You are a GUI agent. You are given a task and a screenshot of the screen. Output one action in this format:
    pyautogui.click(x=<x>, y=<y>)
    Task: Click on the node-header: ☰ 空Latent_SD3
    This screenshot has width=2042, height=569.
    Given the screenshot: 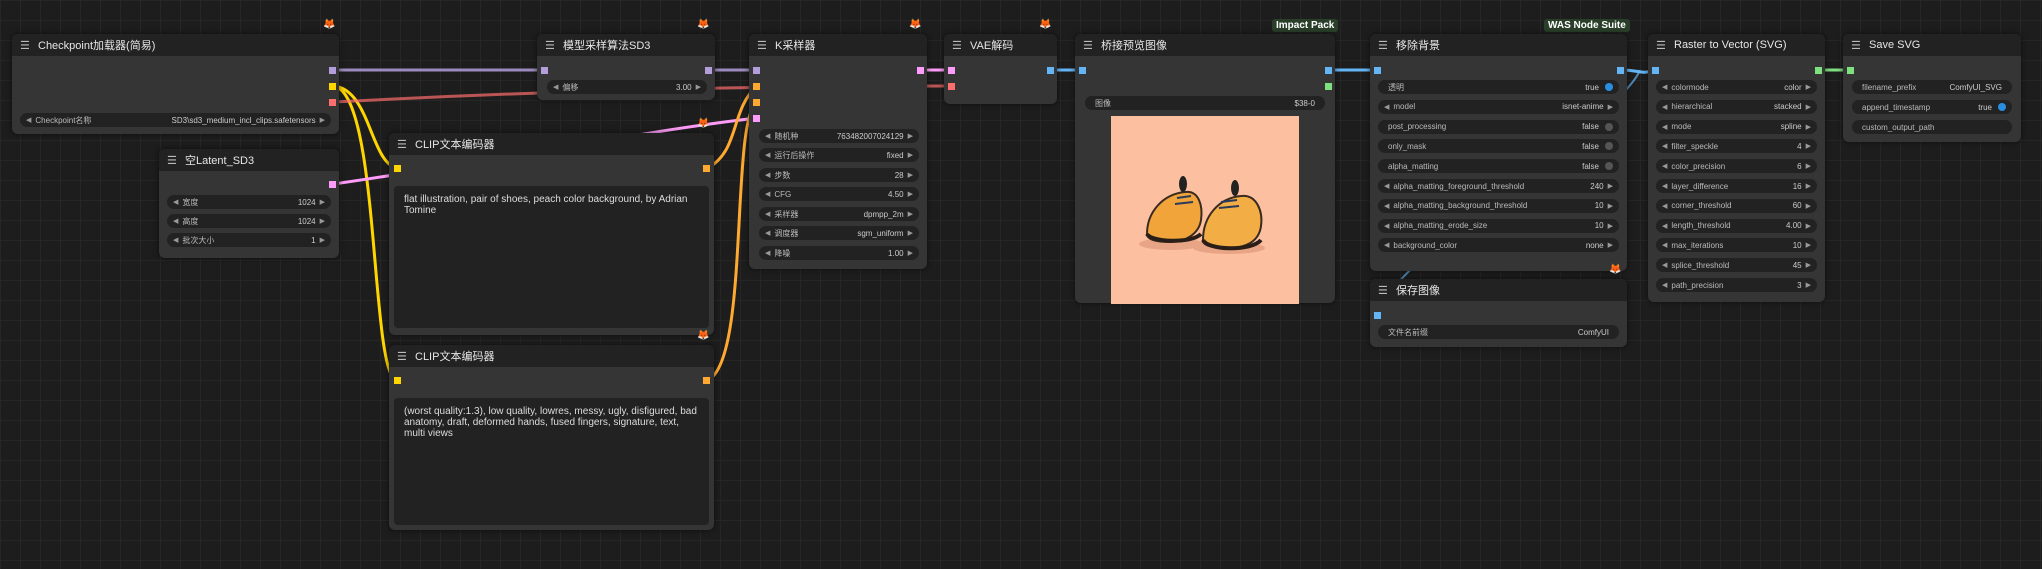 What is the action you would take?
    pyautogui.click(x=249, y=160)
    